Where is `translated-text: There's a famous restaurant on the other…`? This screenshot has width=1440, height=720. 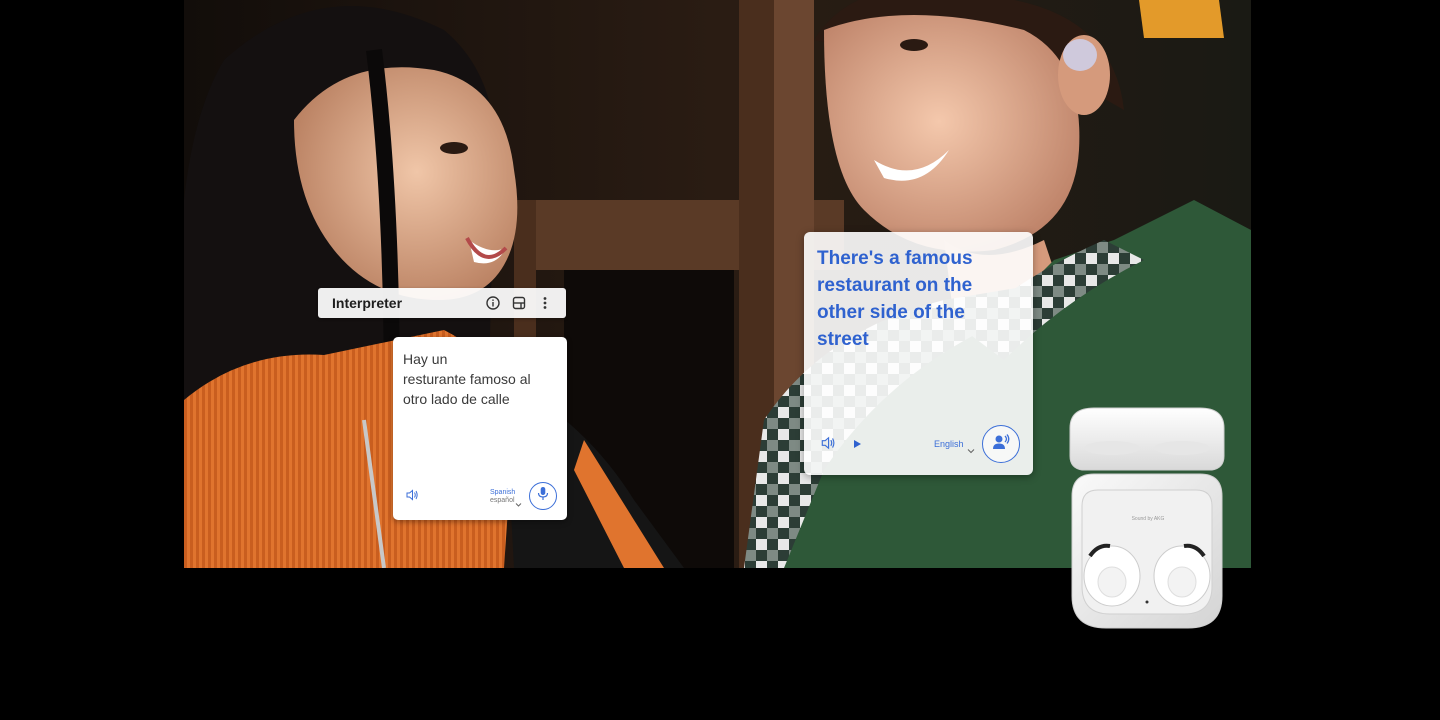
translated-text: There's a famous restaurant on the other… is located at coordinates (918, 299).